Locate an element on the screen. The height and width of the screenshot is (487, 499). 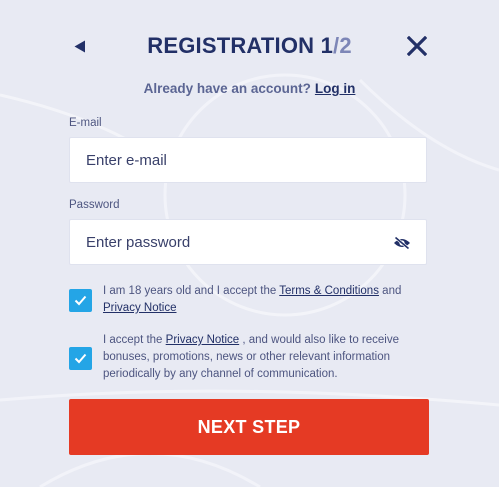
marketing-consent-checkbox is located at coordinates (80, 358).